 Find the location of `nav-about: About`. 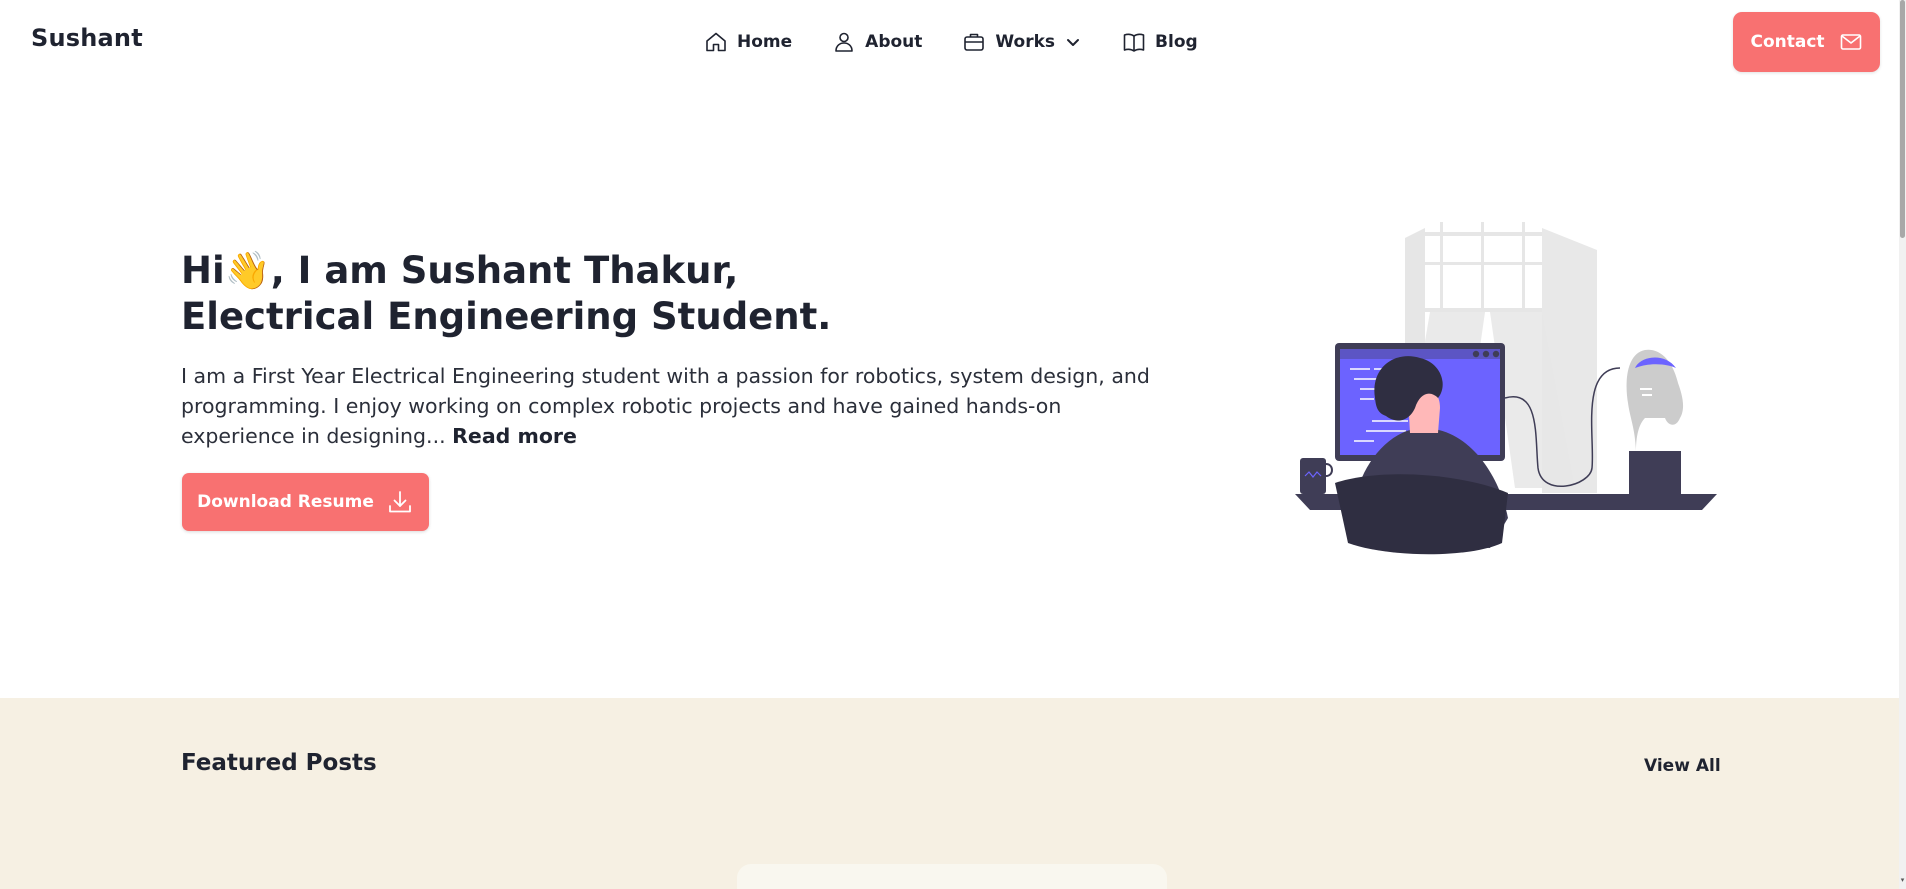

nav-about: About is located at coordinates (877, 42).